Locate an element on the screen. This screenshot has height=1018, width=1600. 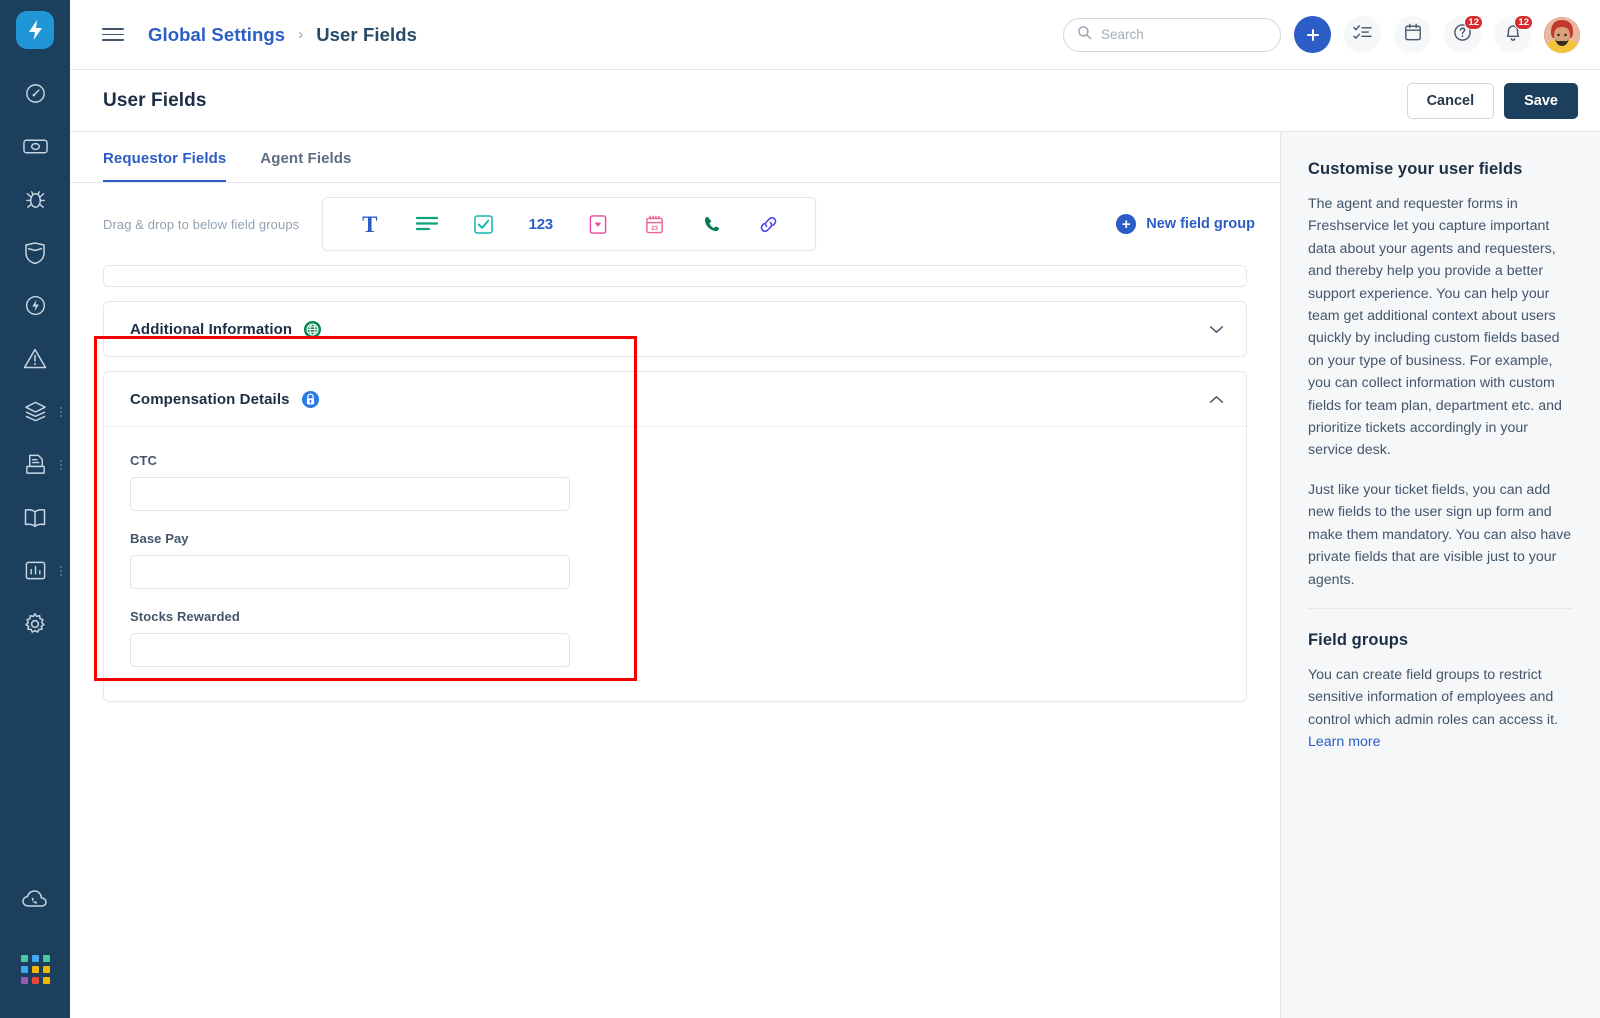
help-badge: 12 is located at coordinates (1473, 22).